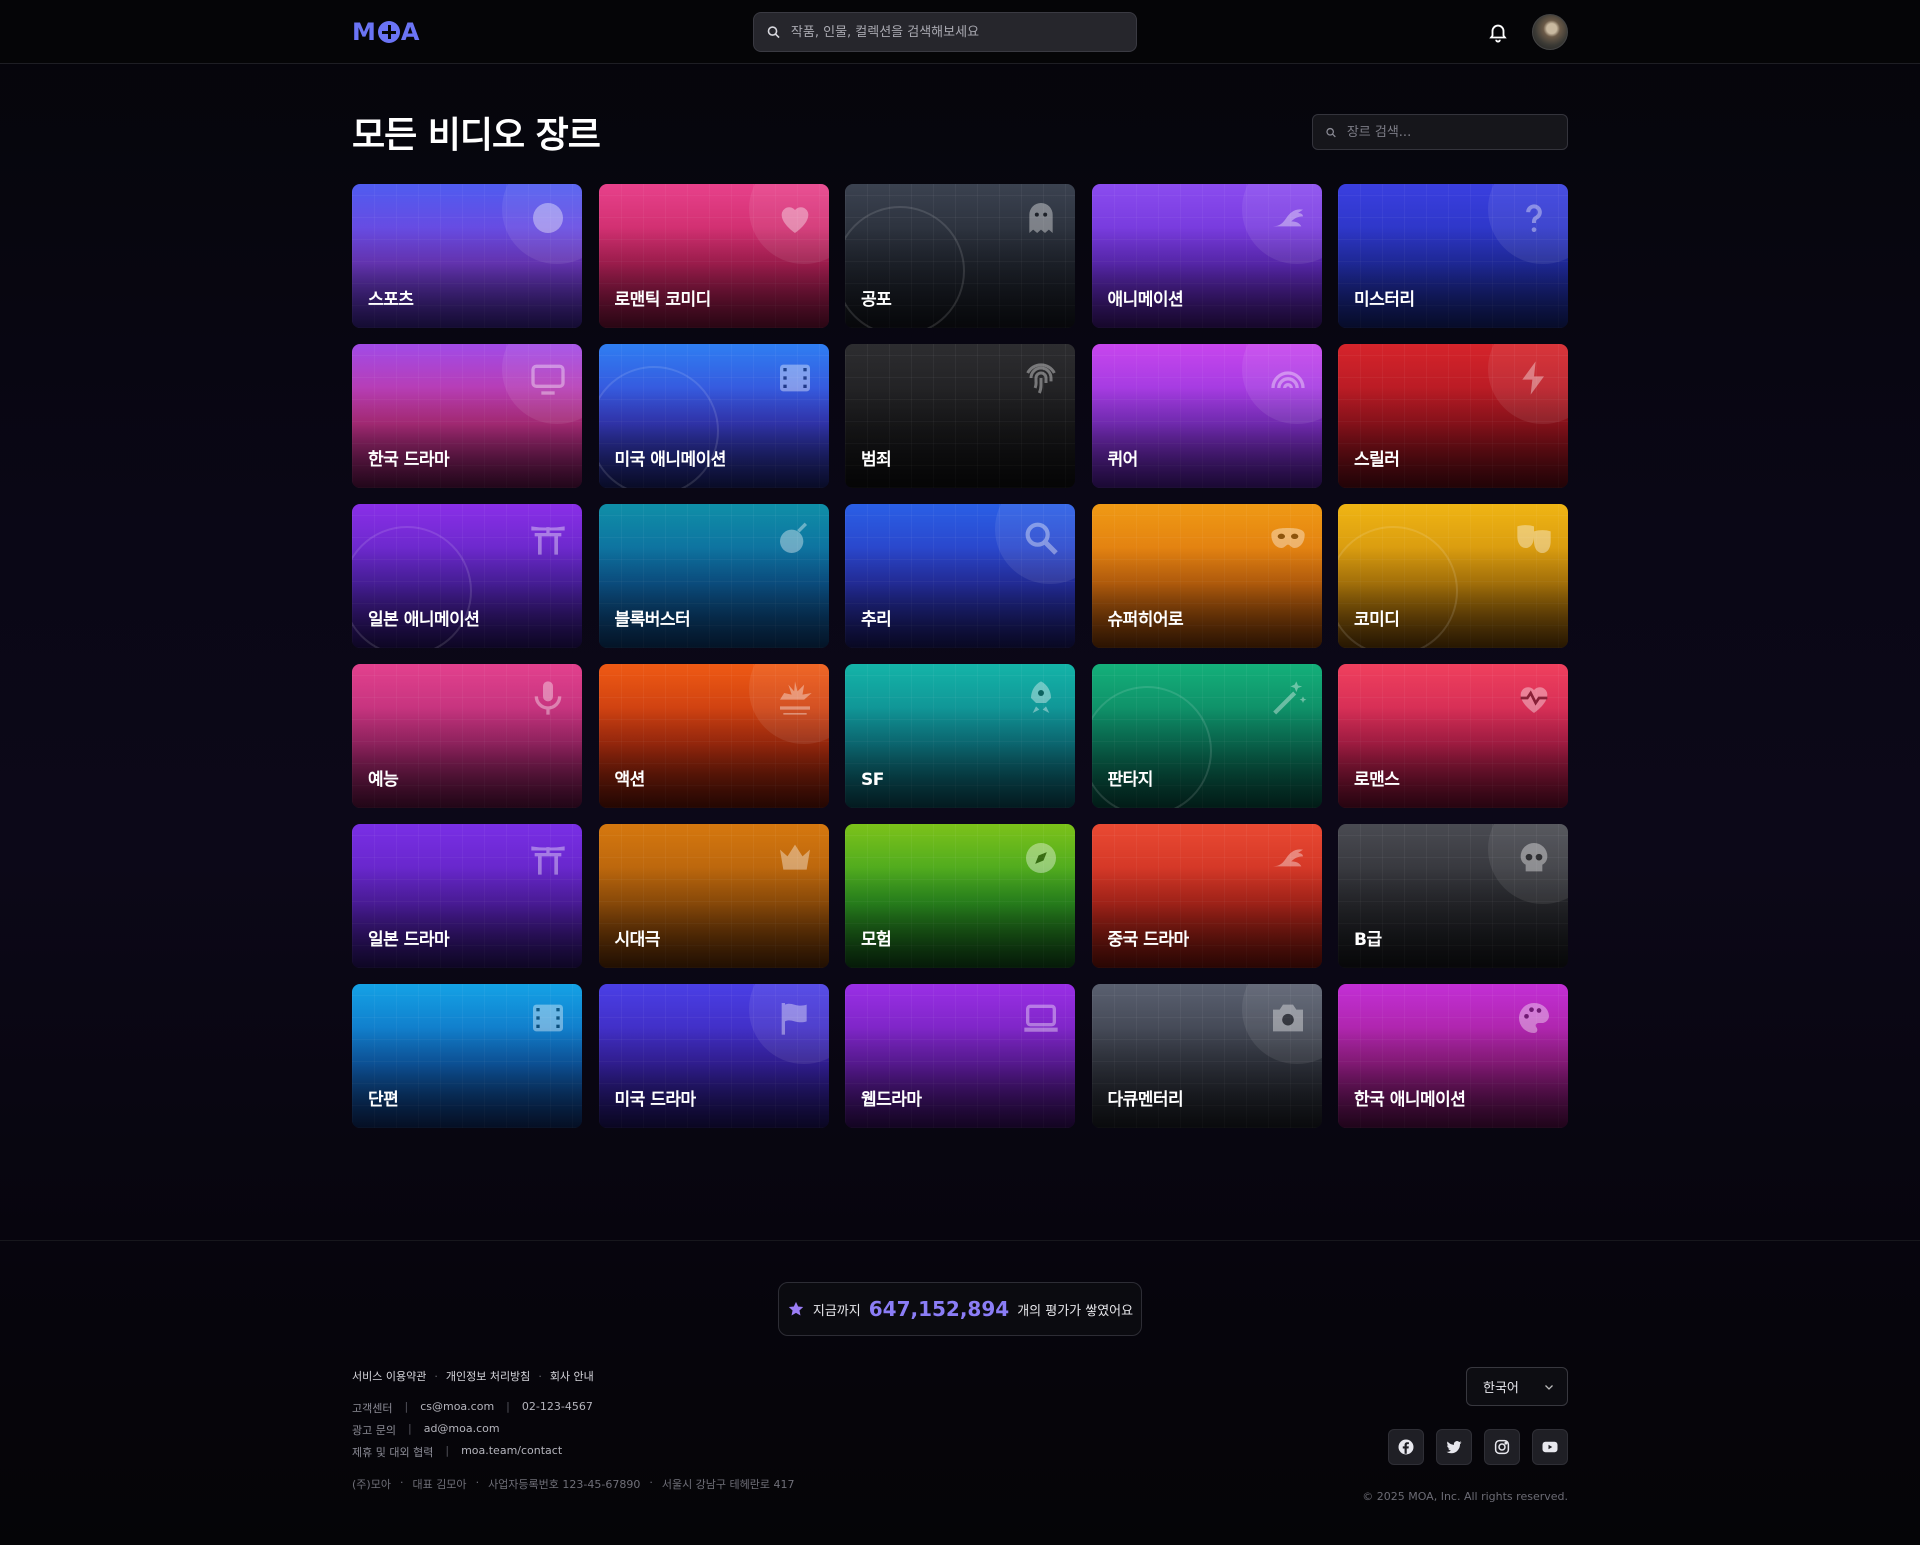  Describe the element at coordinates (713, 1056) in the screenshot. I see `genre-card: 미국 드라마` at that location.